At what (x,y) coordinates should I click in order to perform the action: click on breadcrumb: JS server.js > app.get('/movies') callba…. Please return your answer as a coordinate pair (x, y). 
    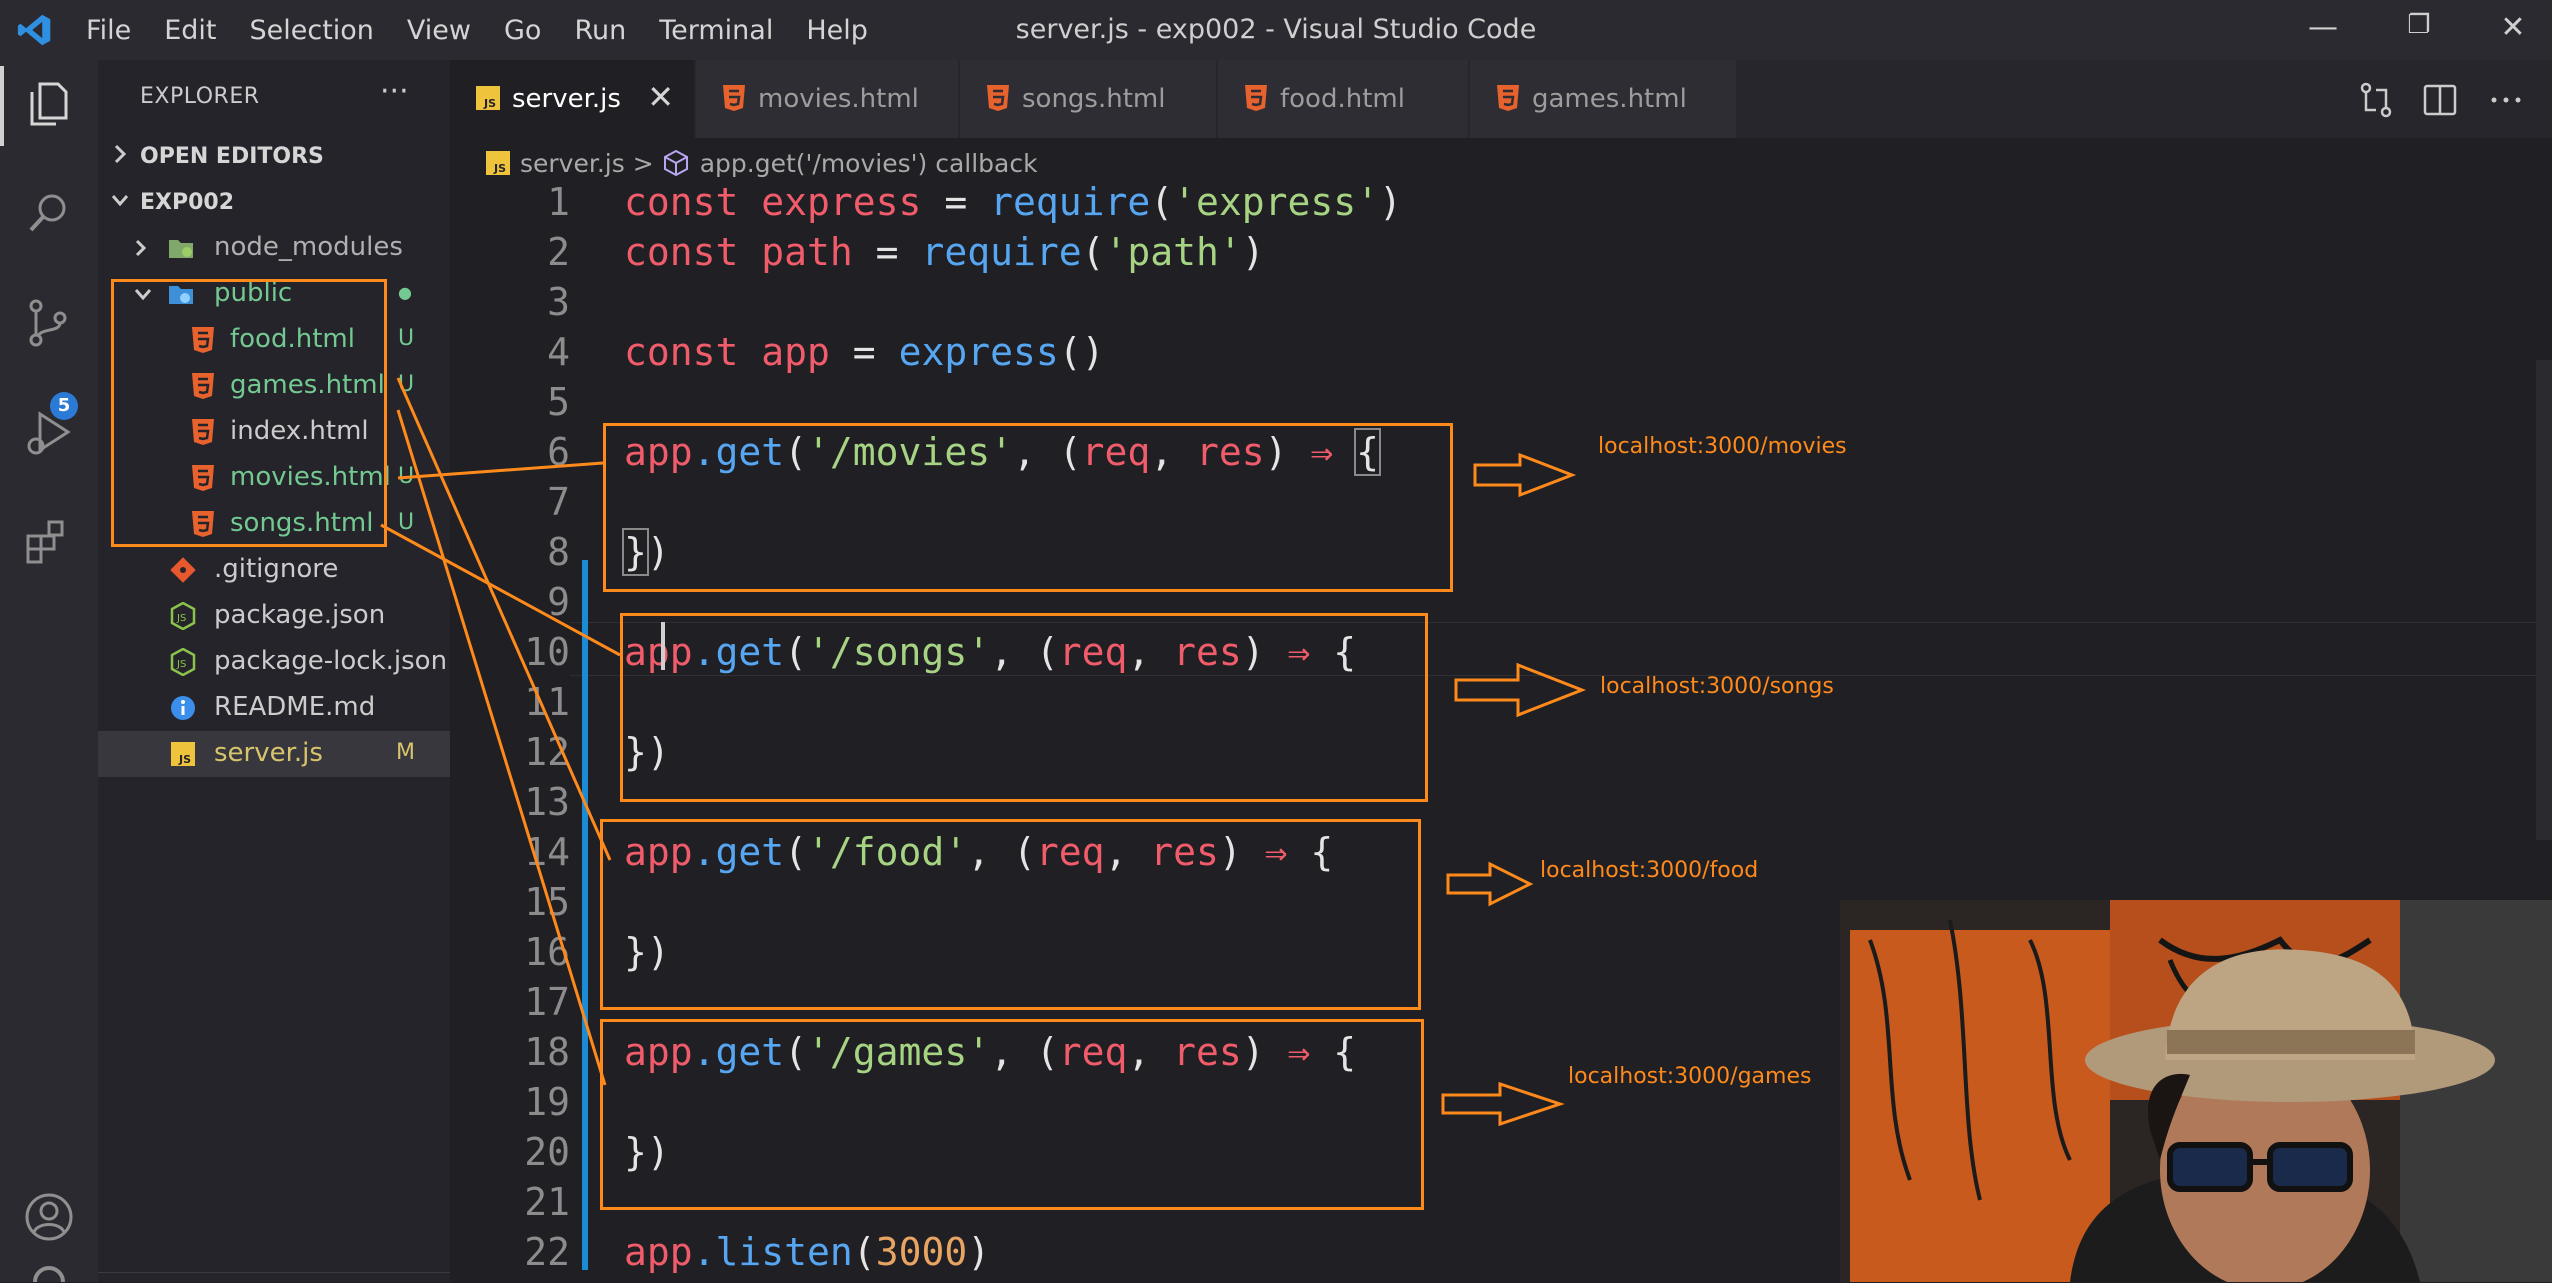
    Looking at the image, I should click on (762, 163).